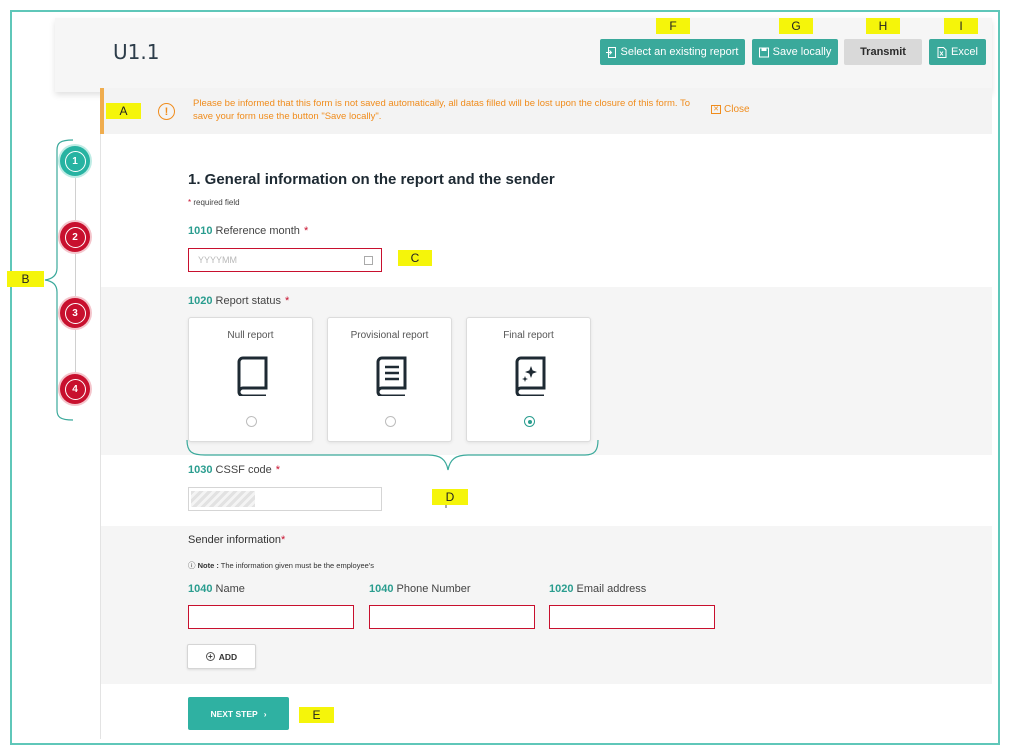  What do you see at coordinates (218, 260) in the screenshot?
I see `reference-month-placeholder: YYYYMM` at bounding box center [218, 260].